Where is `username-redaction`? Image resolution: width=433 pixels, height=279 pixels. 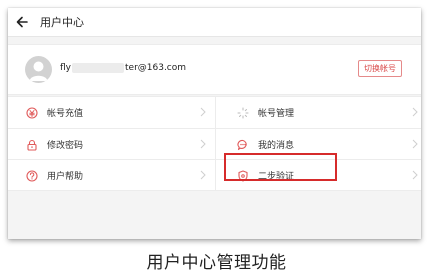
username-redaction is located at coordinates (98, 68).